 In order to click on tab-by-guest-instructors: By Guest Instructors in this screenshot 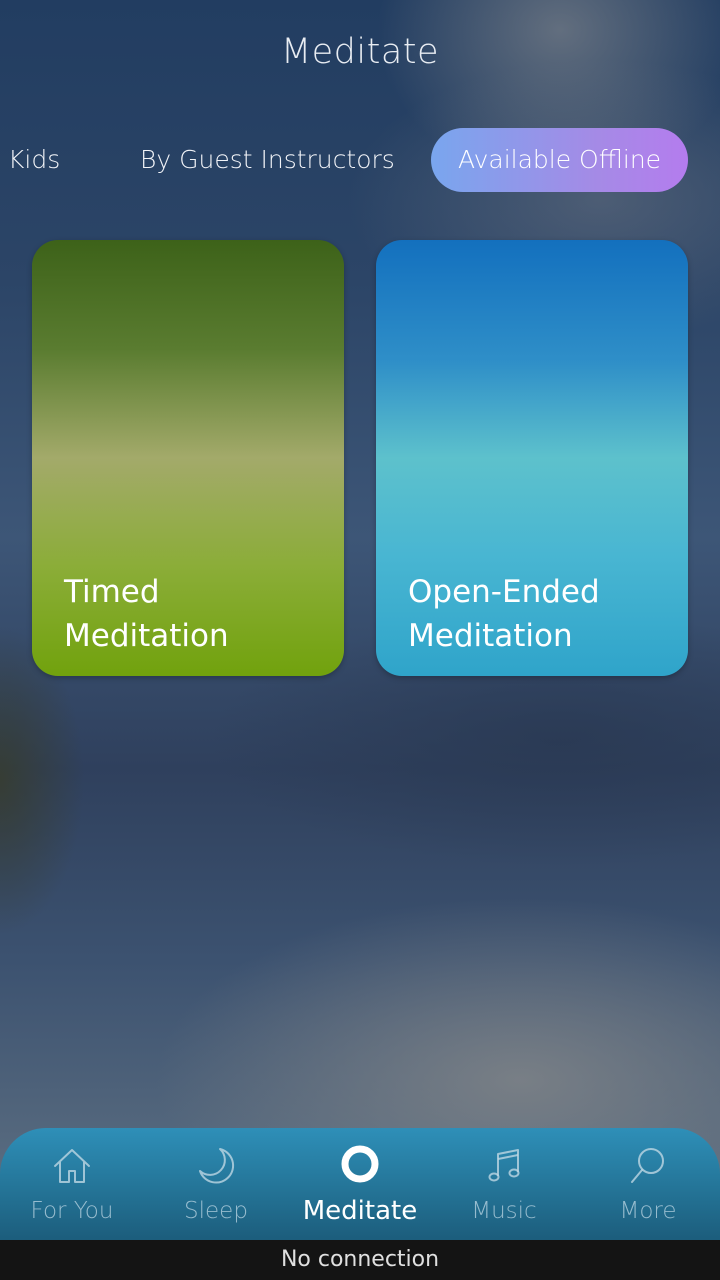, I will do `click(267, 160)`.